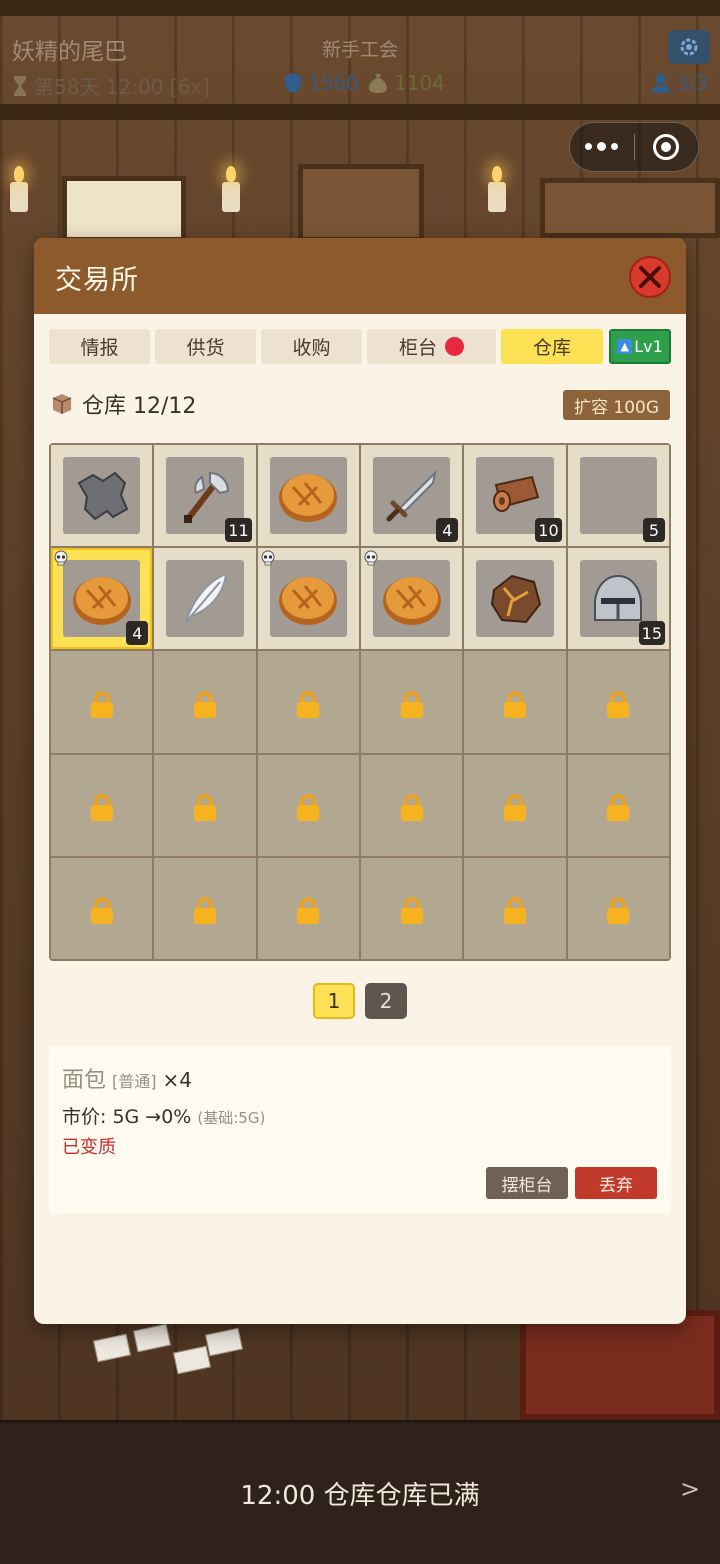 This screenshot has height=1564, width=720. I want to click on inventory-slot-leather-roll: 10, so click(515, 496).